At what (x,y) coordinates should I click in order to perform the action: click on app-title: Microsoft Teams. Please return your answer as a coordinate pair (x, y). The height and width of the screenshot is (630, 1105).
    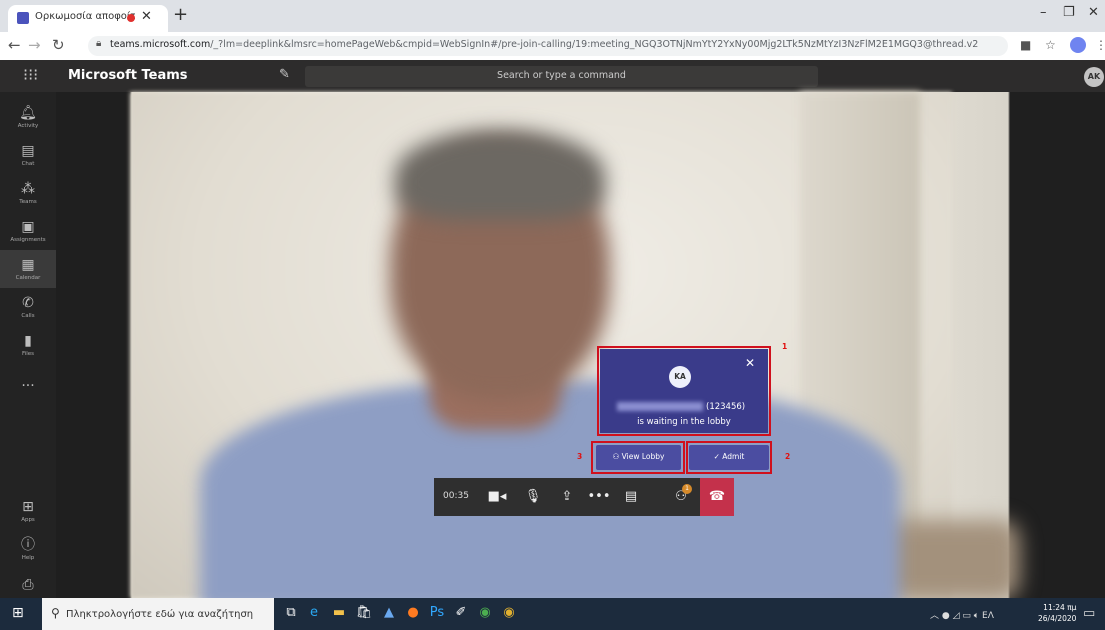
    Looking at the image, I should click on (128, 75).